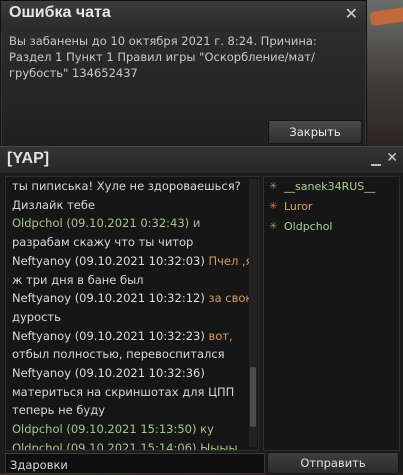 This screenshot has width=403, height=475. Describe the element at coordinates (36, 316) in the screenshot. I see `message-text: дурость` at that location.